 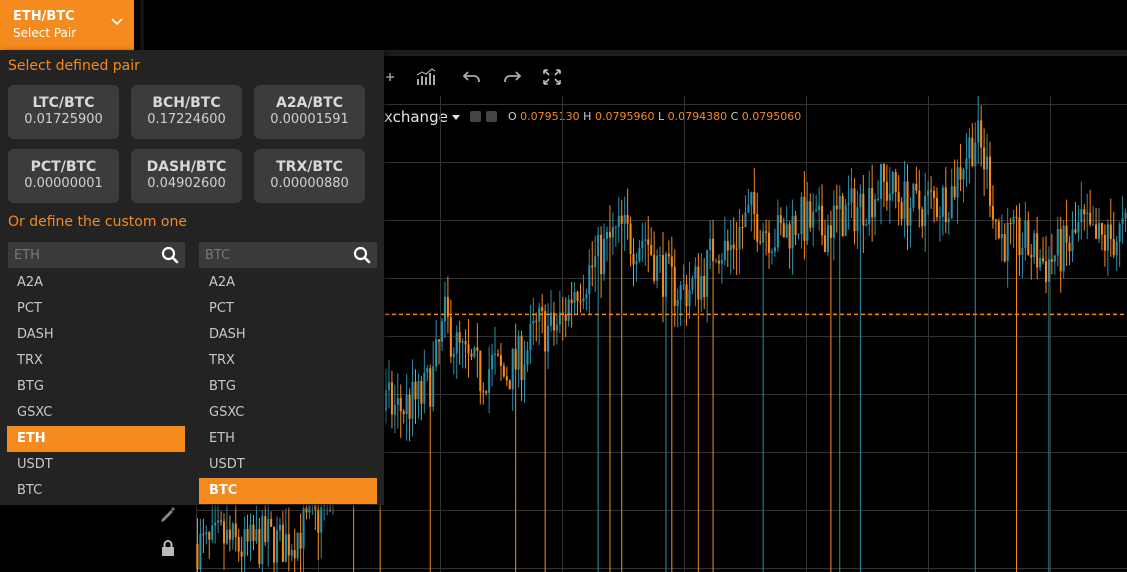 I want to click on pair-selector-button: ETH/BTC Select Pair, so click(x=67, y=25).